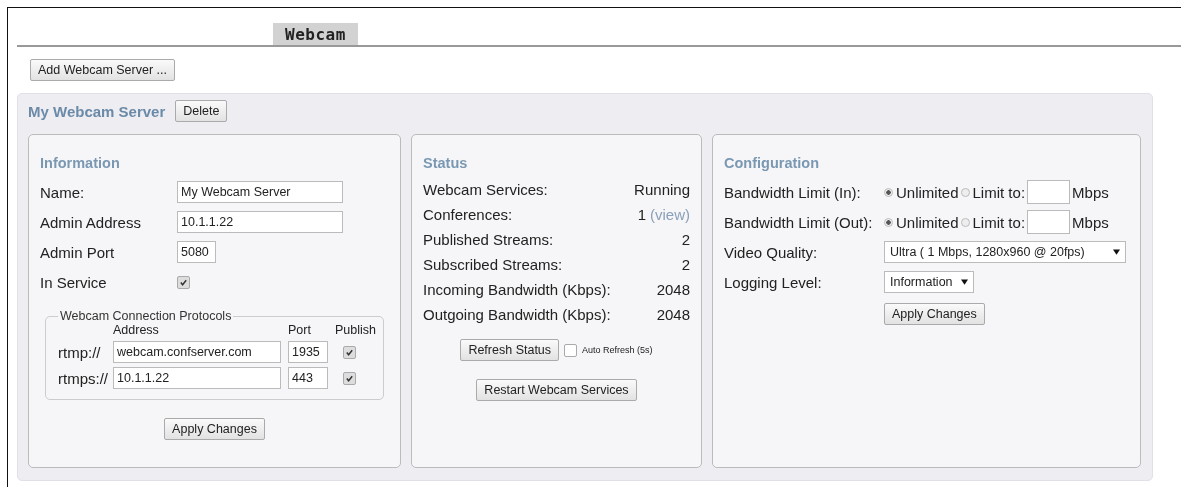  What do you see at coordinates (468, 214) in the screenshot?
I see `status-label: Conferences:` at bounding box center [468, 214].